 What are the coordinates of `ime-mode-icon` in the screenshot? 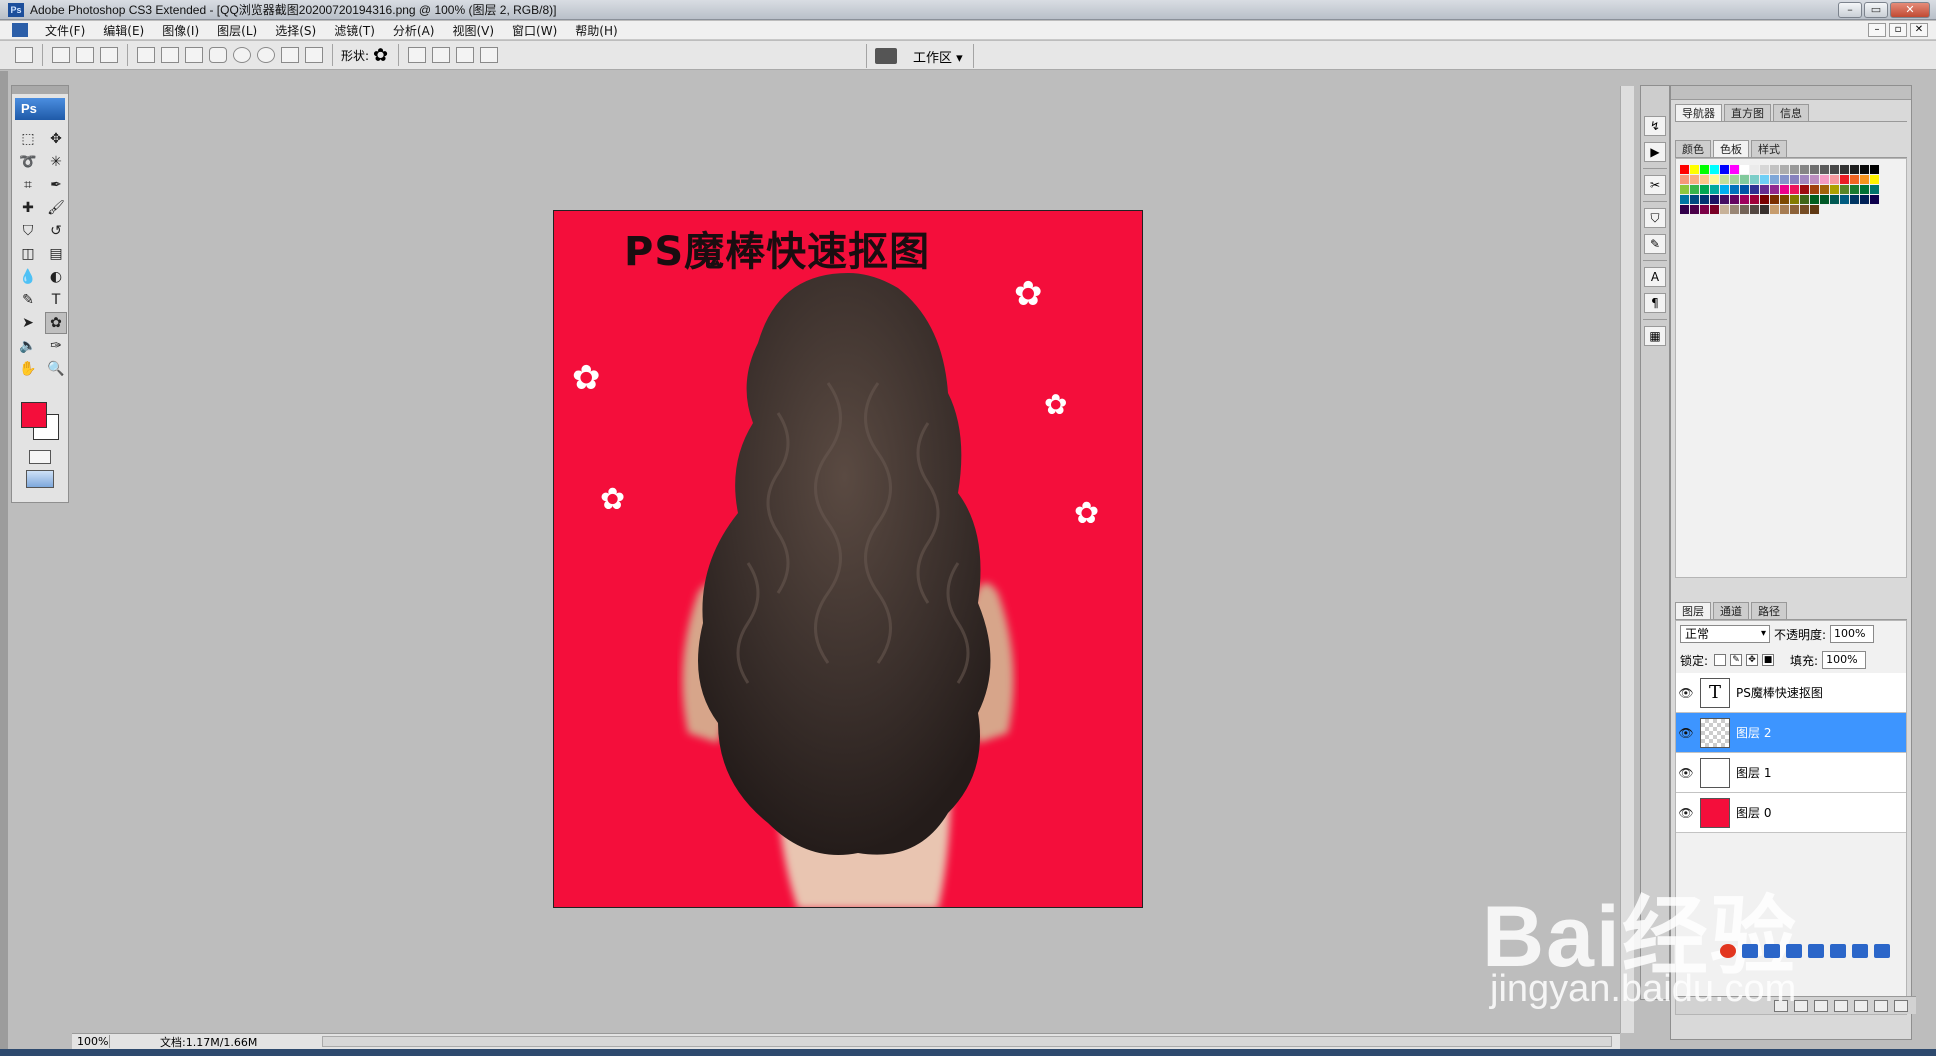 It's located at (1750, 951).